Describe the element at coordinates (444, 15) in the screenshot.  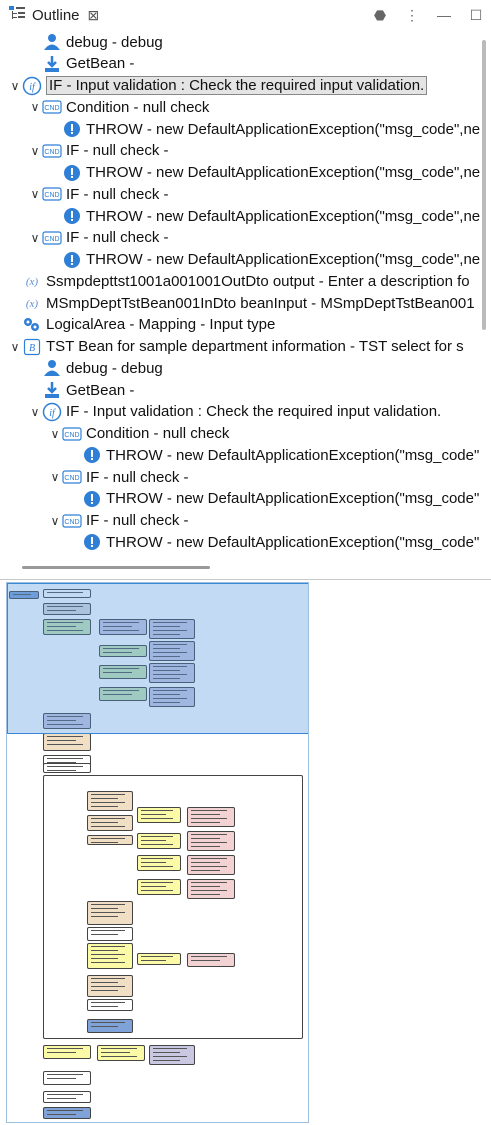
I see `minimize-icon: —` at that location.